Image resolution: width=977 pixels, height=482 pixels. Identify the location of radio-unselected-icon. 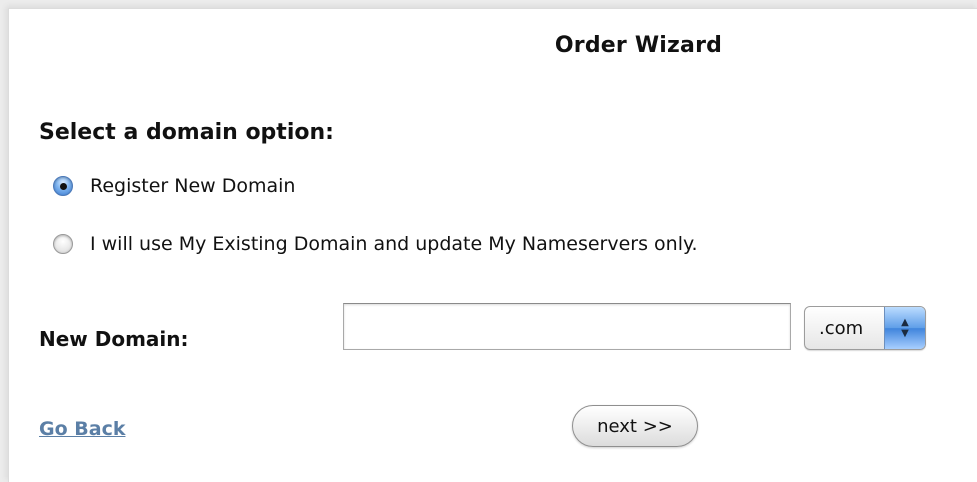
(63, 244).